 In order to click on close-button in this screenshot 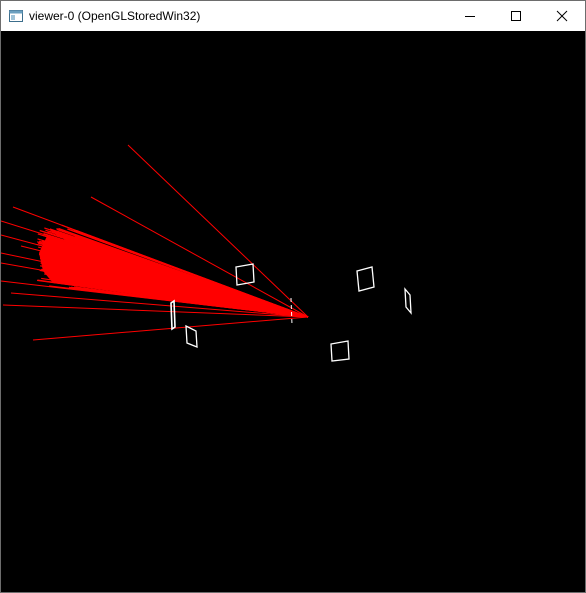, I will do `click(562, 16)`.